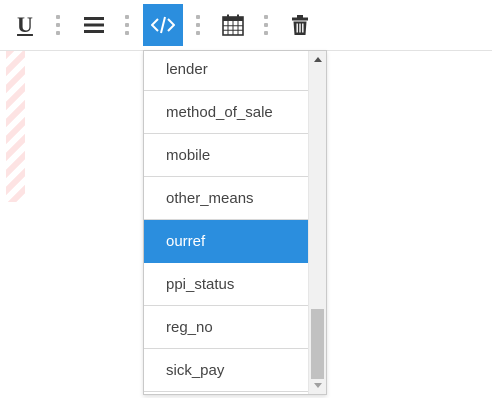 The image size is (492, 398). I want to click on delete-button, so click(300, 25).